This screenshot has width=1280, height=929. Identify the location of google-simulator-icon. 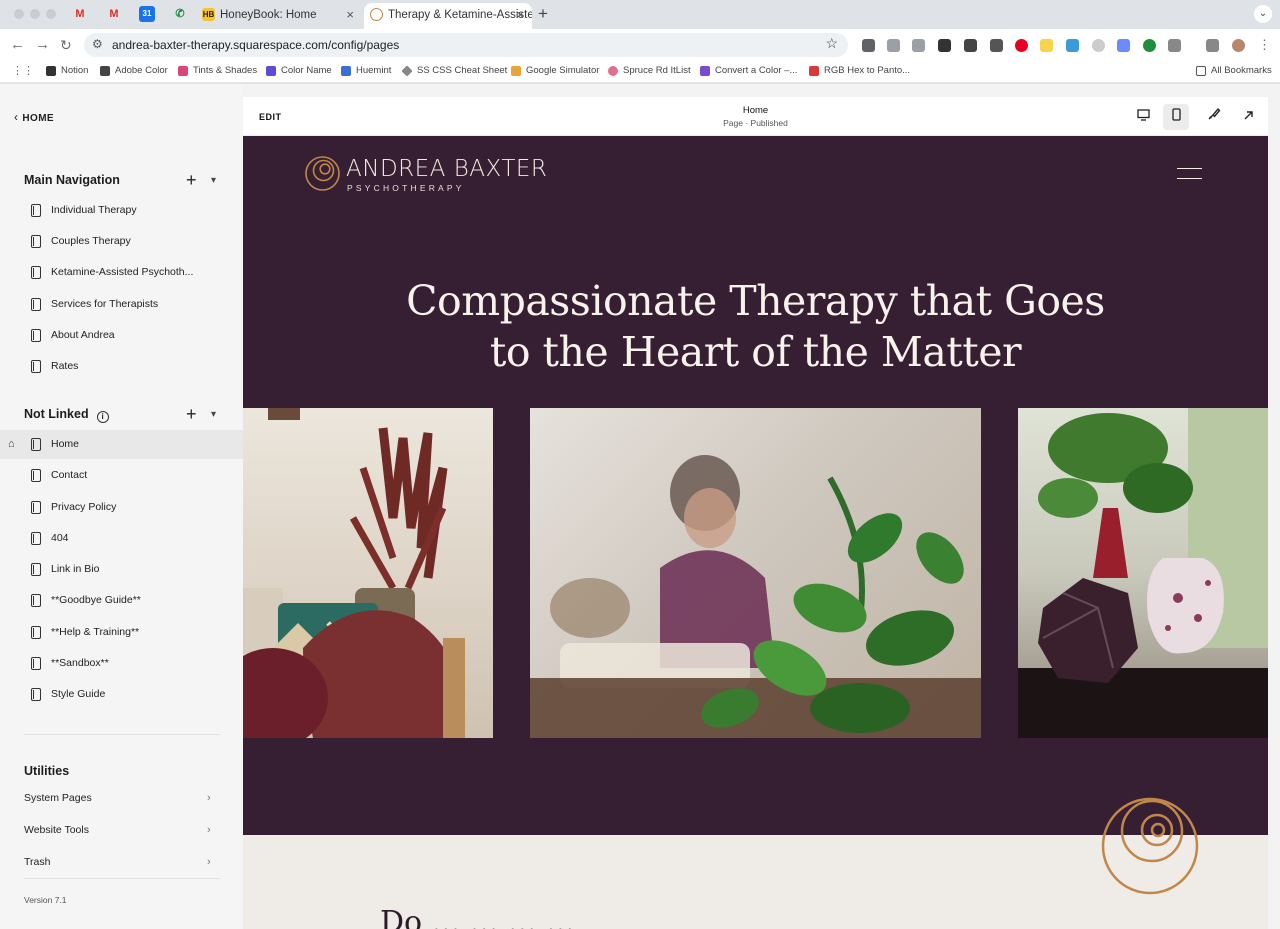
(516, 71).